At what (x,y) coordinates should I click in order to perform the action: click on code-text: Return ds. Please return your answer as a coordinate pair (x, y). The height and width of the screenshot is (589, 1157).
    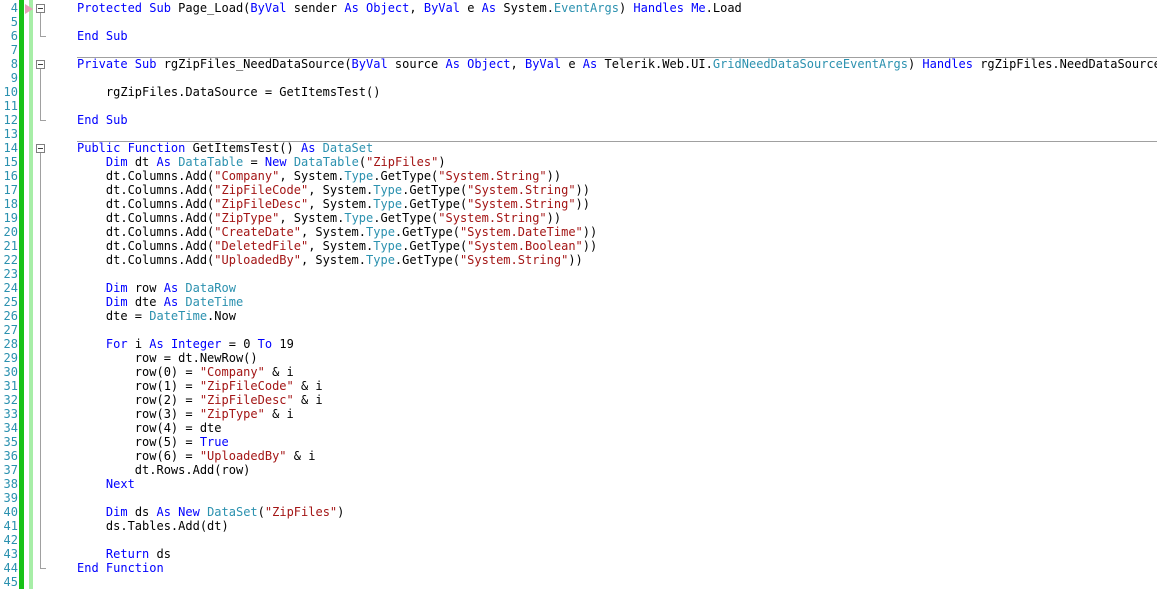
    Looking at the image, I should click on (124, 554).